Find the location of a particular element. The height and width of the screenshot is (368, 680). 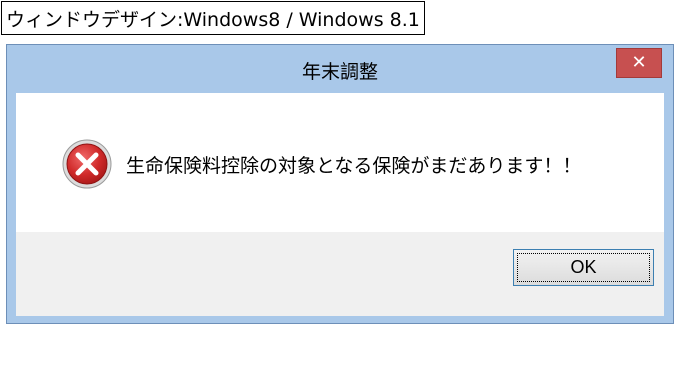

close-icon: ✕ is located at coordinates (639, 62).